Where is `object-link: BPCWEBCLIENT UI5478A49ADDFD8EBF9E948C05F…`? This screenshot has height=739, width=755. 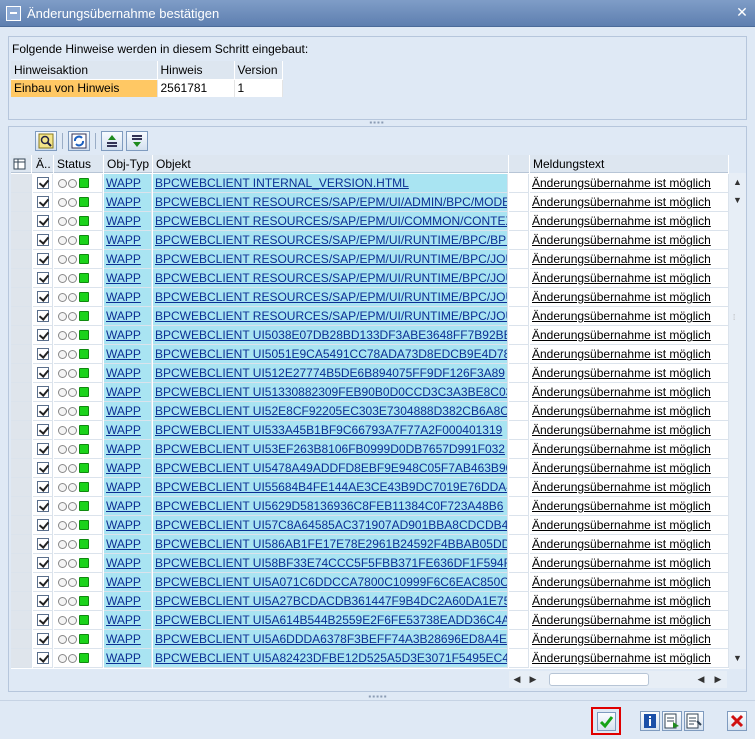
object-link: BPCWEBCLIENT UI5478A49ADDFD8EBF9E948C05F… is located at coordinates (331, 468).